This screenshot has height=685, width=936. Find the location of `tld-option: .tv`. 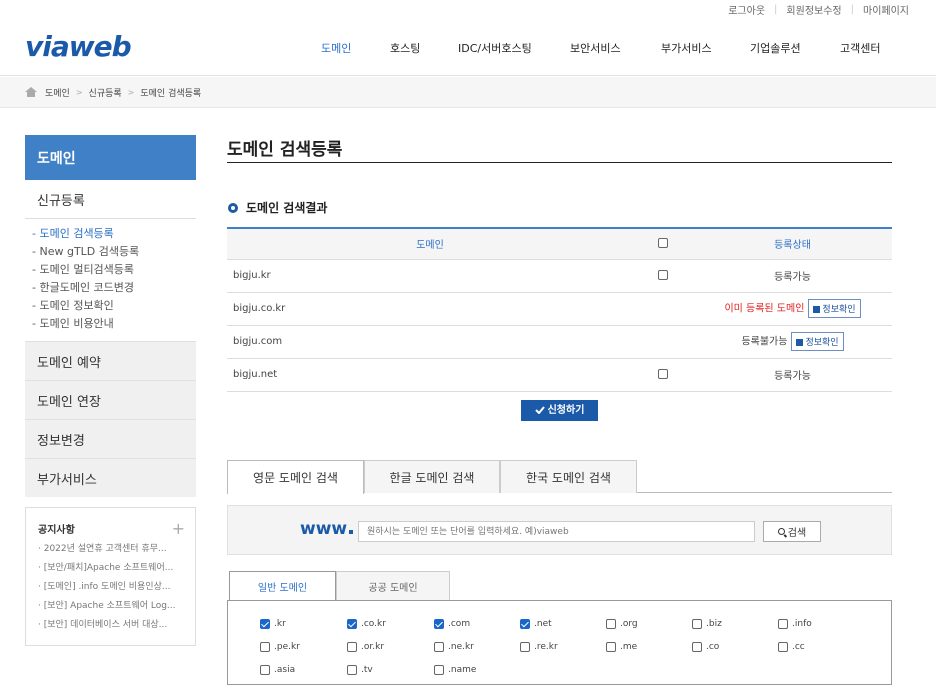

tld-option: .tv is located at coordinates (360, 670).